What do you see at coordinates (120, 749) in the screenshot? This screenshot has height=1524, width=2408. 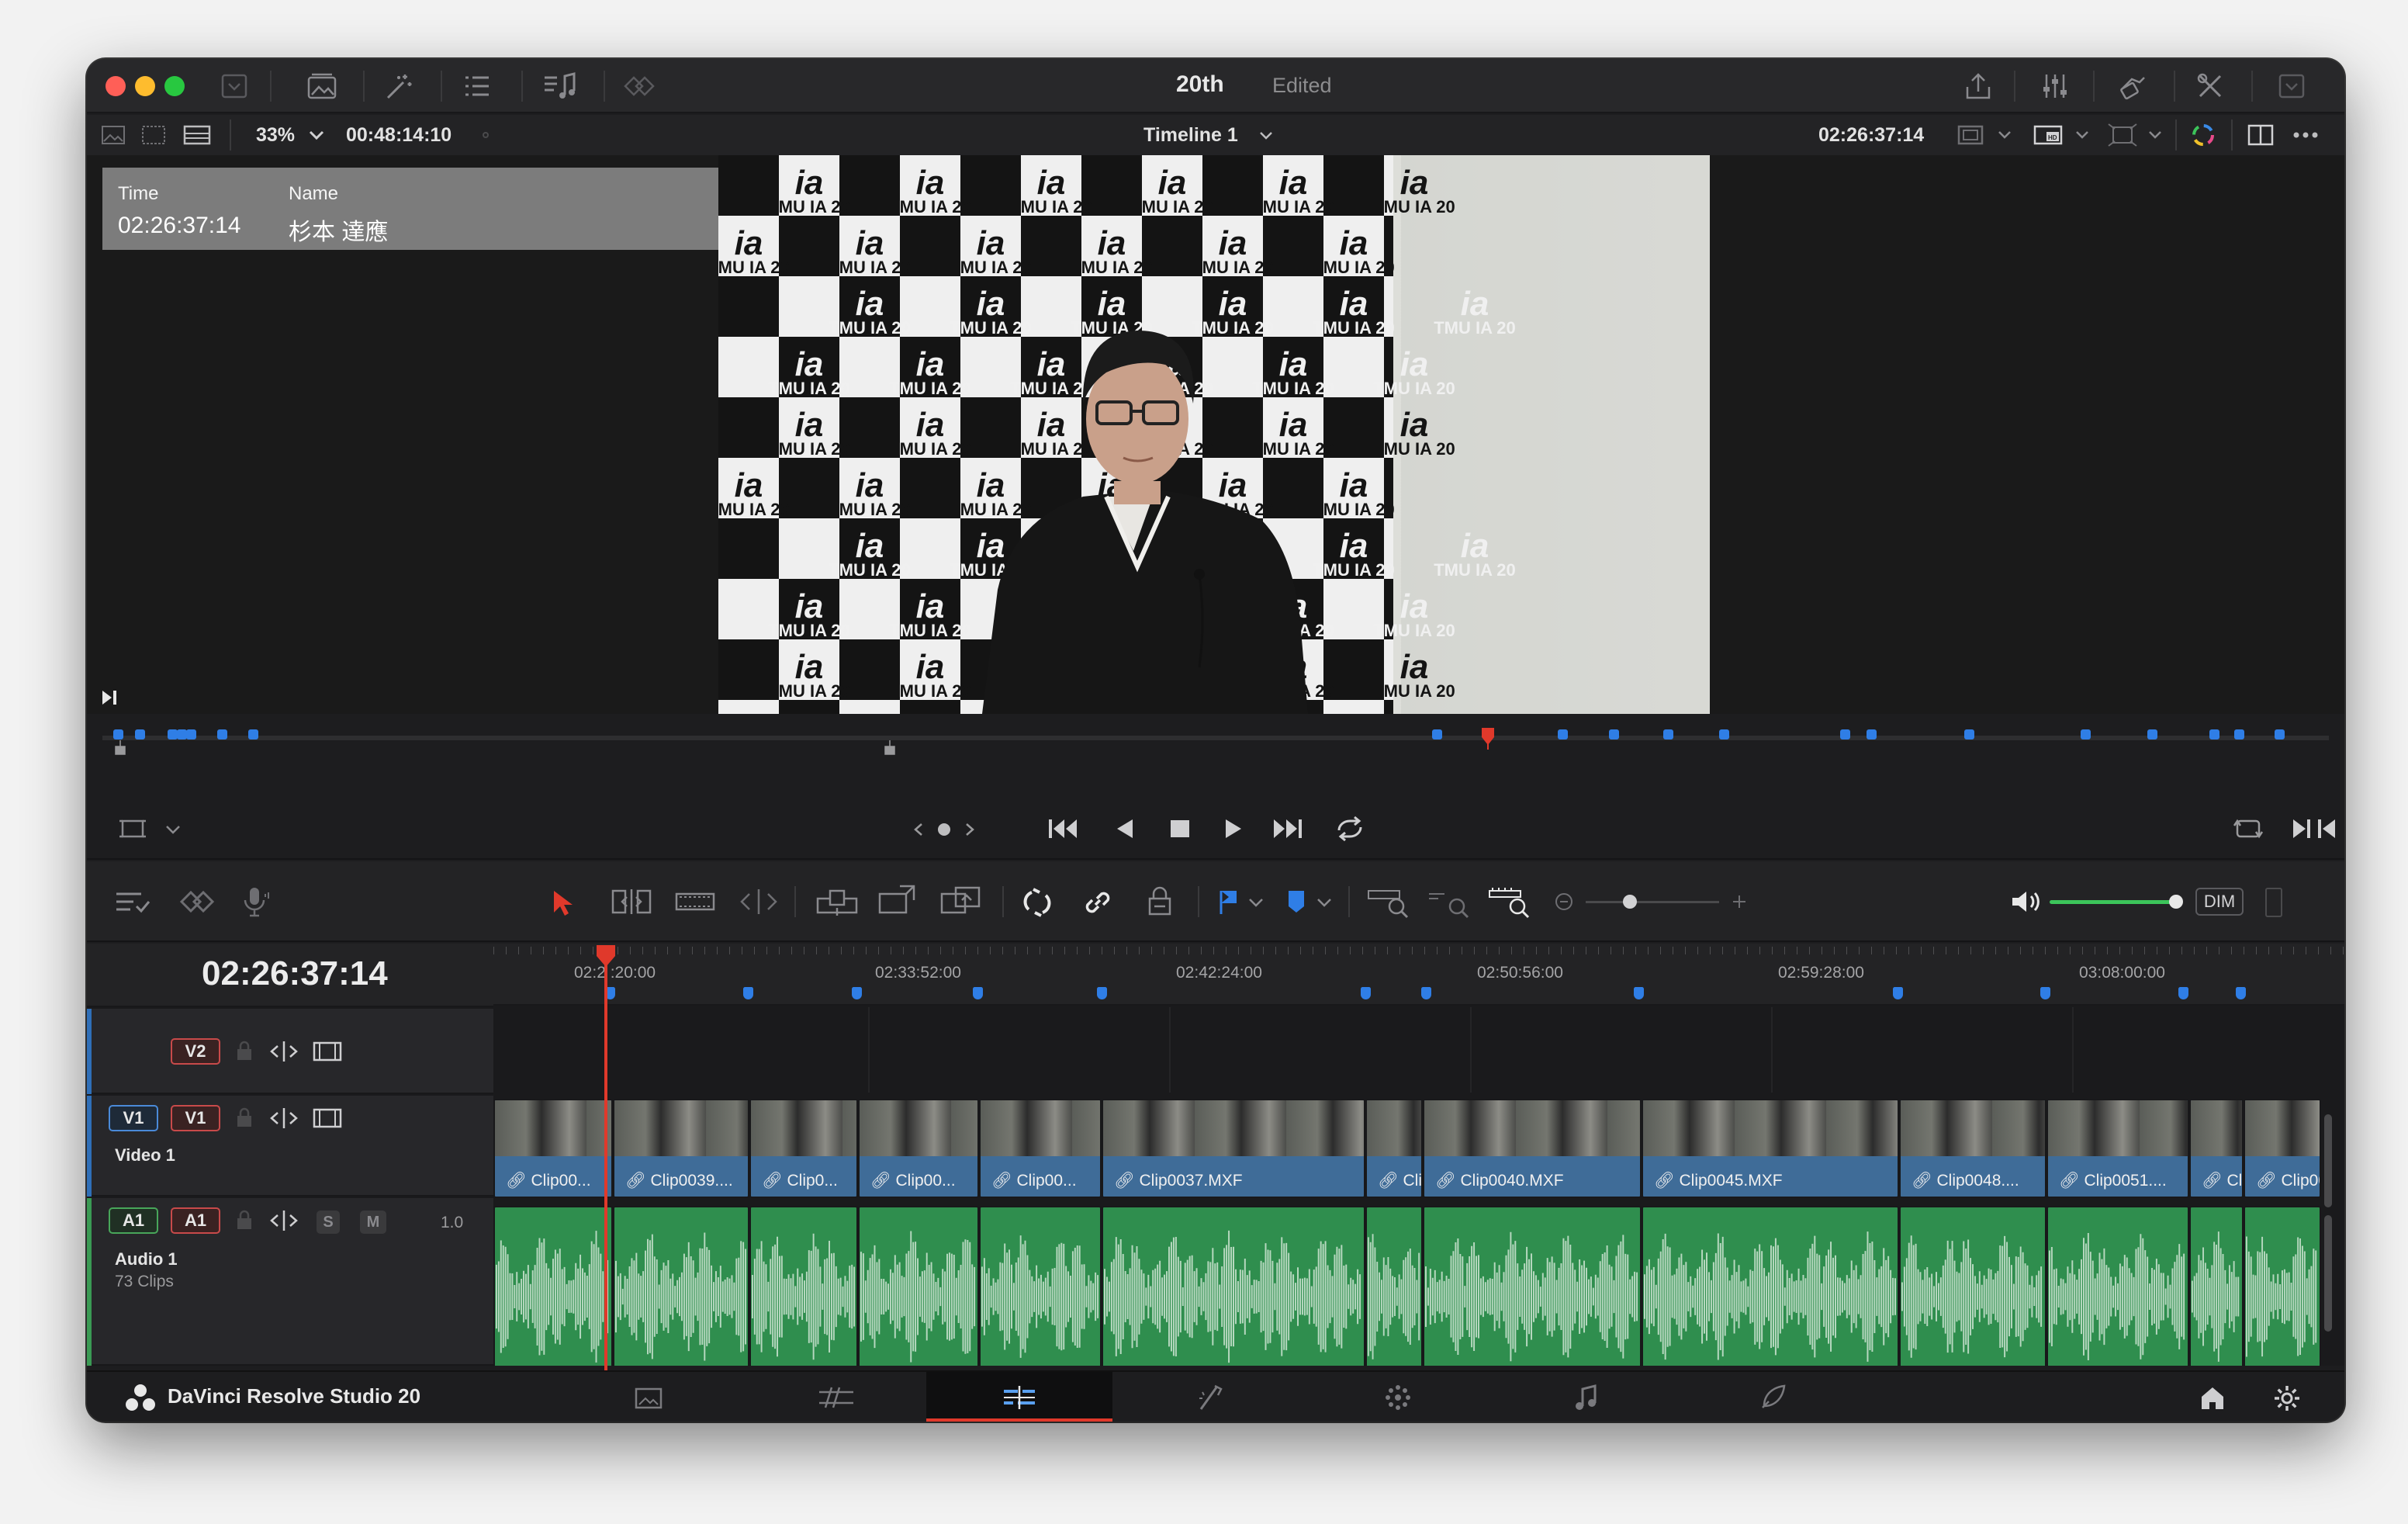 I see `in-point-marker-icon` at bounding box center [120, 749].